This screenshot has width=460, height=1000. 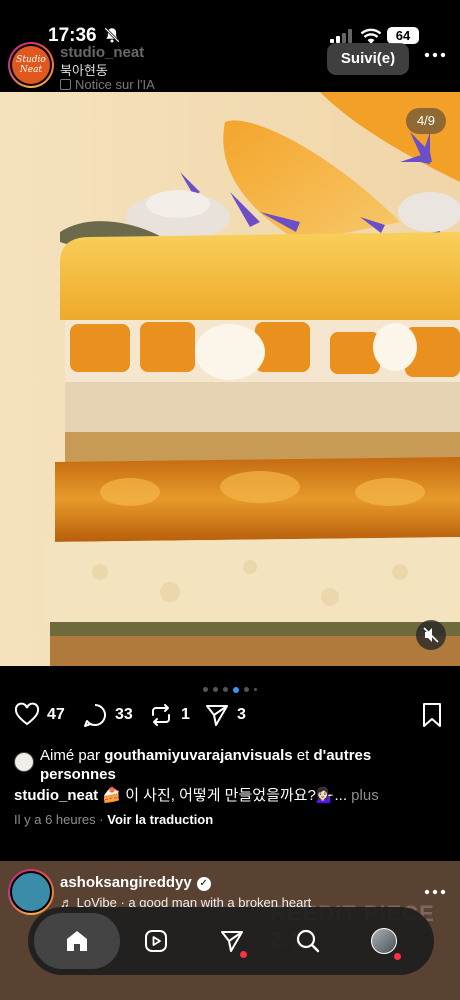 What do you see at coordinates (107, 715) in the screenshot?
I see `comment-action: 33` at bounding box center [107, 715].